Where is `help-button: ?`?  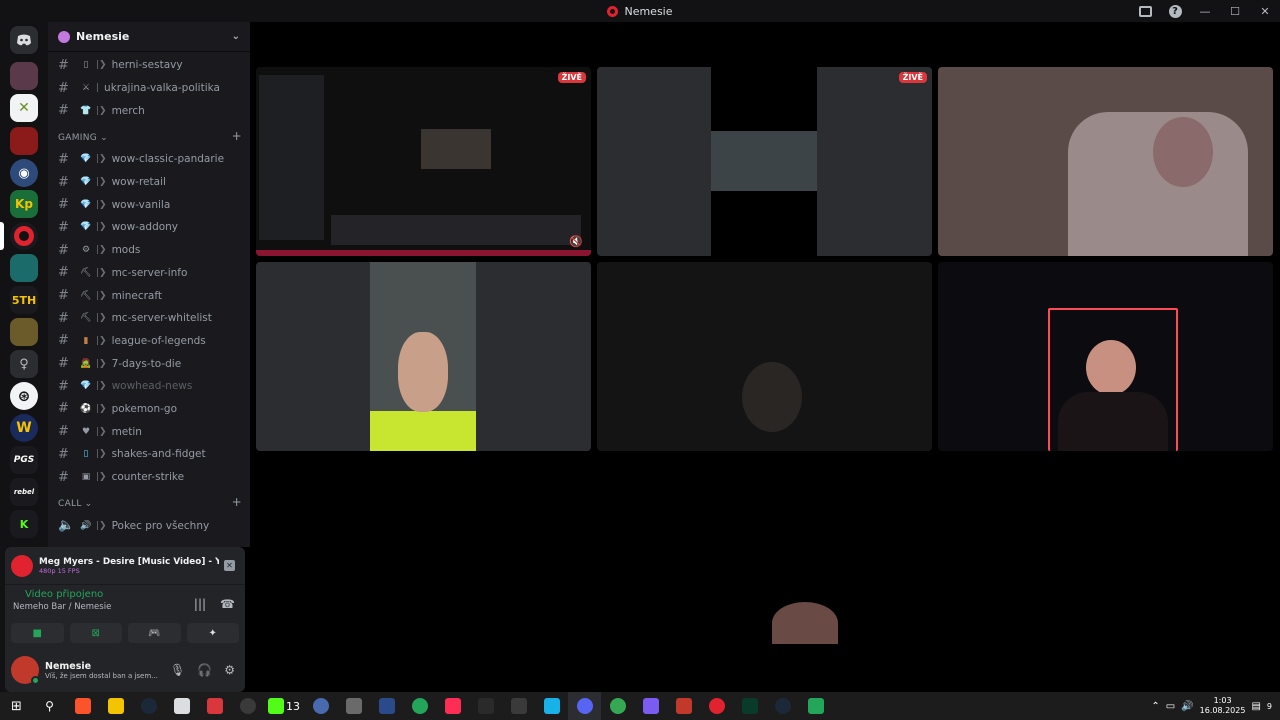 help-button: ? is located at coordinates (1175, 11).